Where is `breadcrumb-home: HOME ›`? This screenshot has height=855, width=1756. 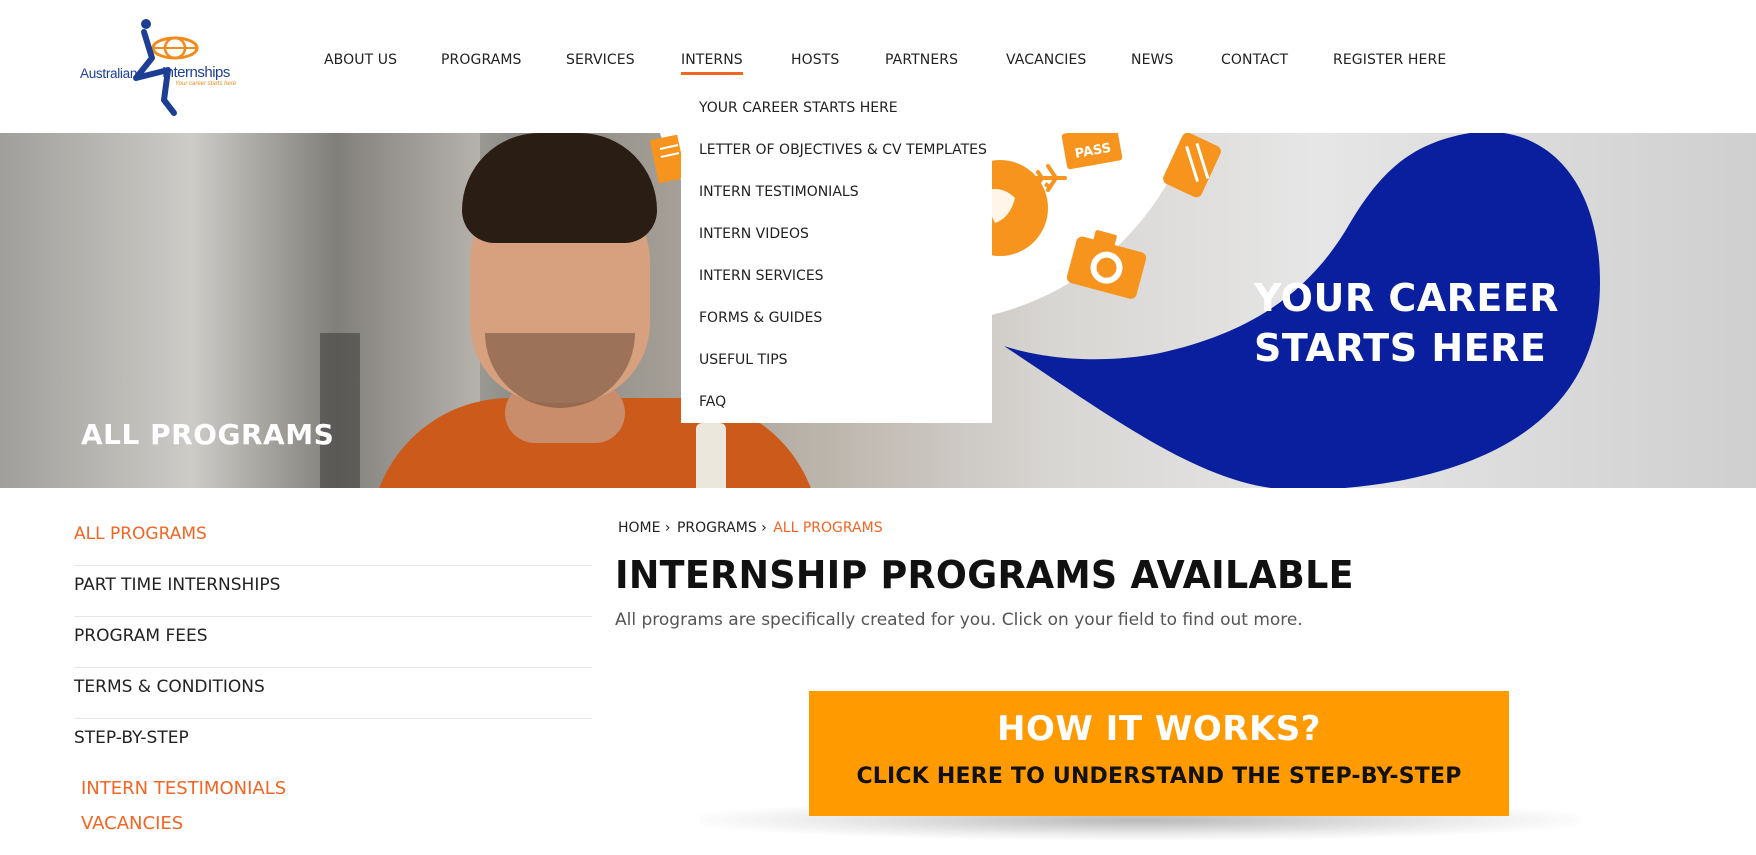 breadcrumb-home: HOME › is located at coordinates (644, 528).